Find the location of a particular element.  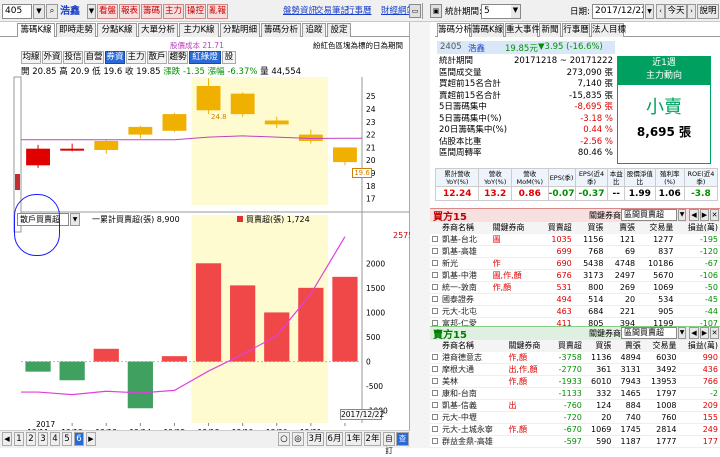

range-query: 查價 is located at coordinates (402, 439).